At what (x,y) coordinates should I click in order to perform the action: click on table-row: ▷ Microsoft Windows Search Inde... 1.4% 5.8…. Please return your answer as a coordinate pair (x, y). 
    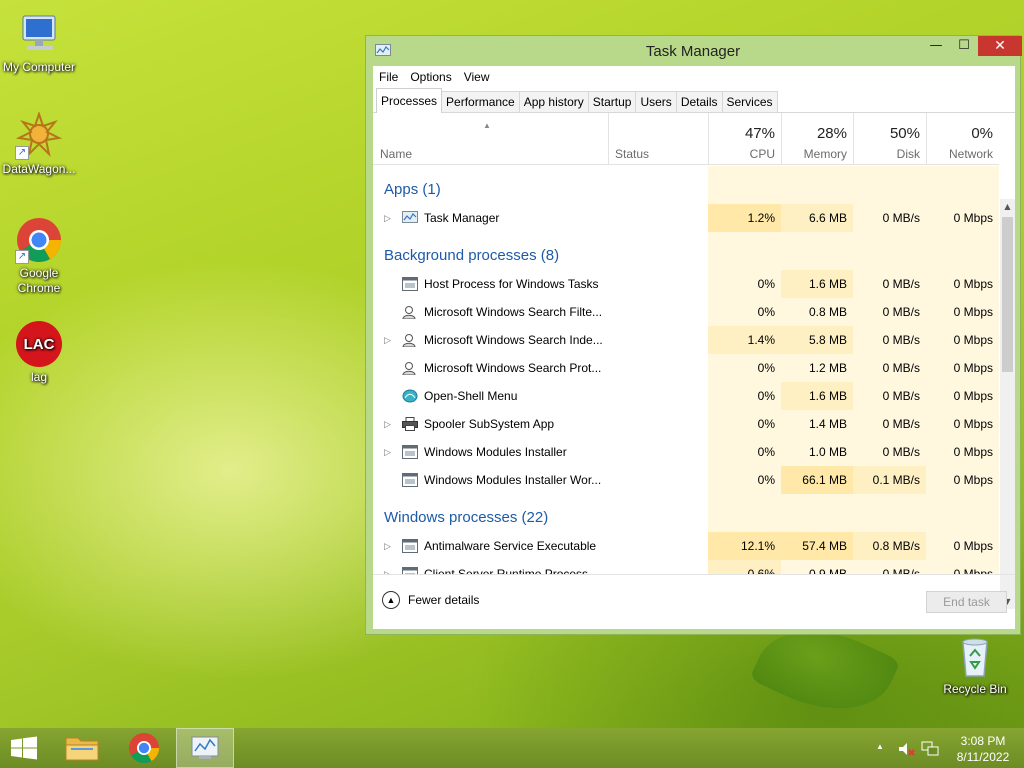
    Looking at the image, I should click on (686, 340).